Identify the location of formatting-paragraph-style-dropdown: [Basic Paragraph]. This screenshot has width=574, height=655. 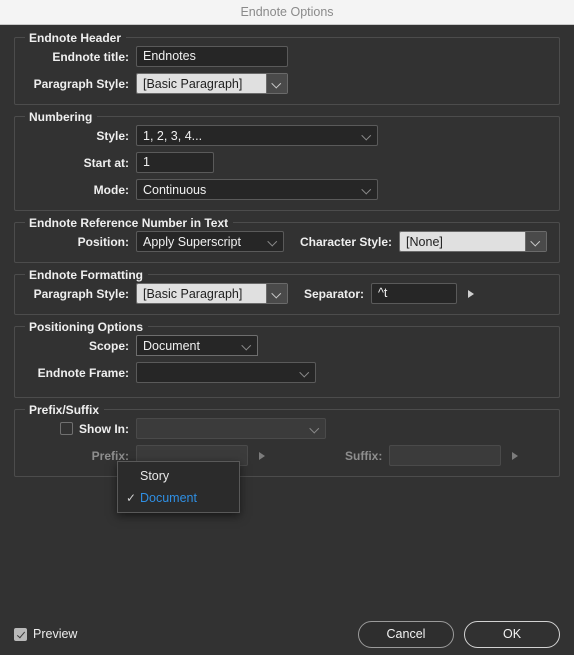
(212, 293).